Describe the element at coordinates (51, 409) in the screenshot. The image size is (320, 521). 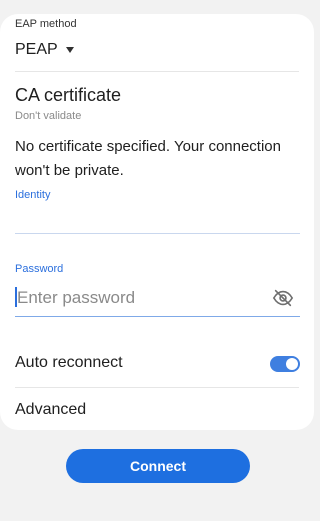
I see `advanced-label: Advanced` at that location.